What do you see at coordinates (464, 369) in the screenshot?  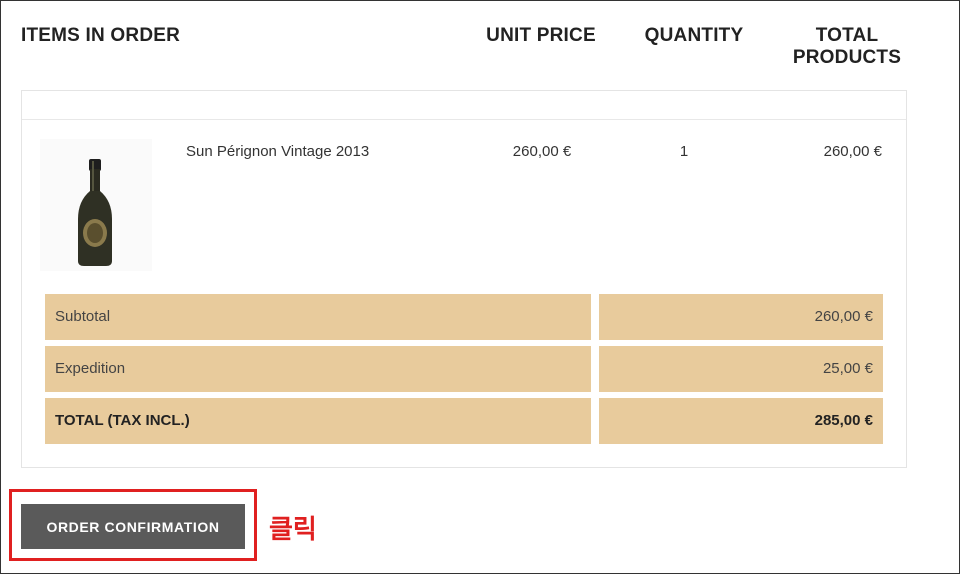 I see `summary-row-expedition: Expedition 25,00 €` at bounding box center [464, 369].